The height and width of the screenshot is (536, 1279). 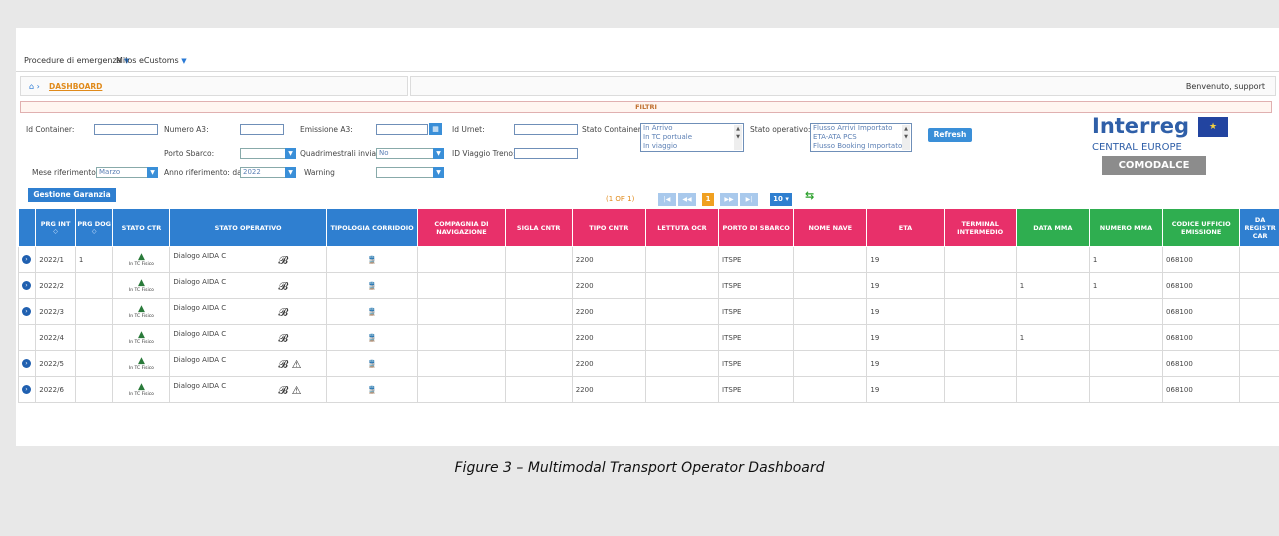 I want to click on emissione-a3-input, so click(x=402, y=129).